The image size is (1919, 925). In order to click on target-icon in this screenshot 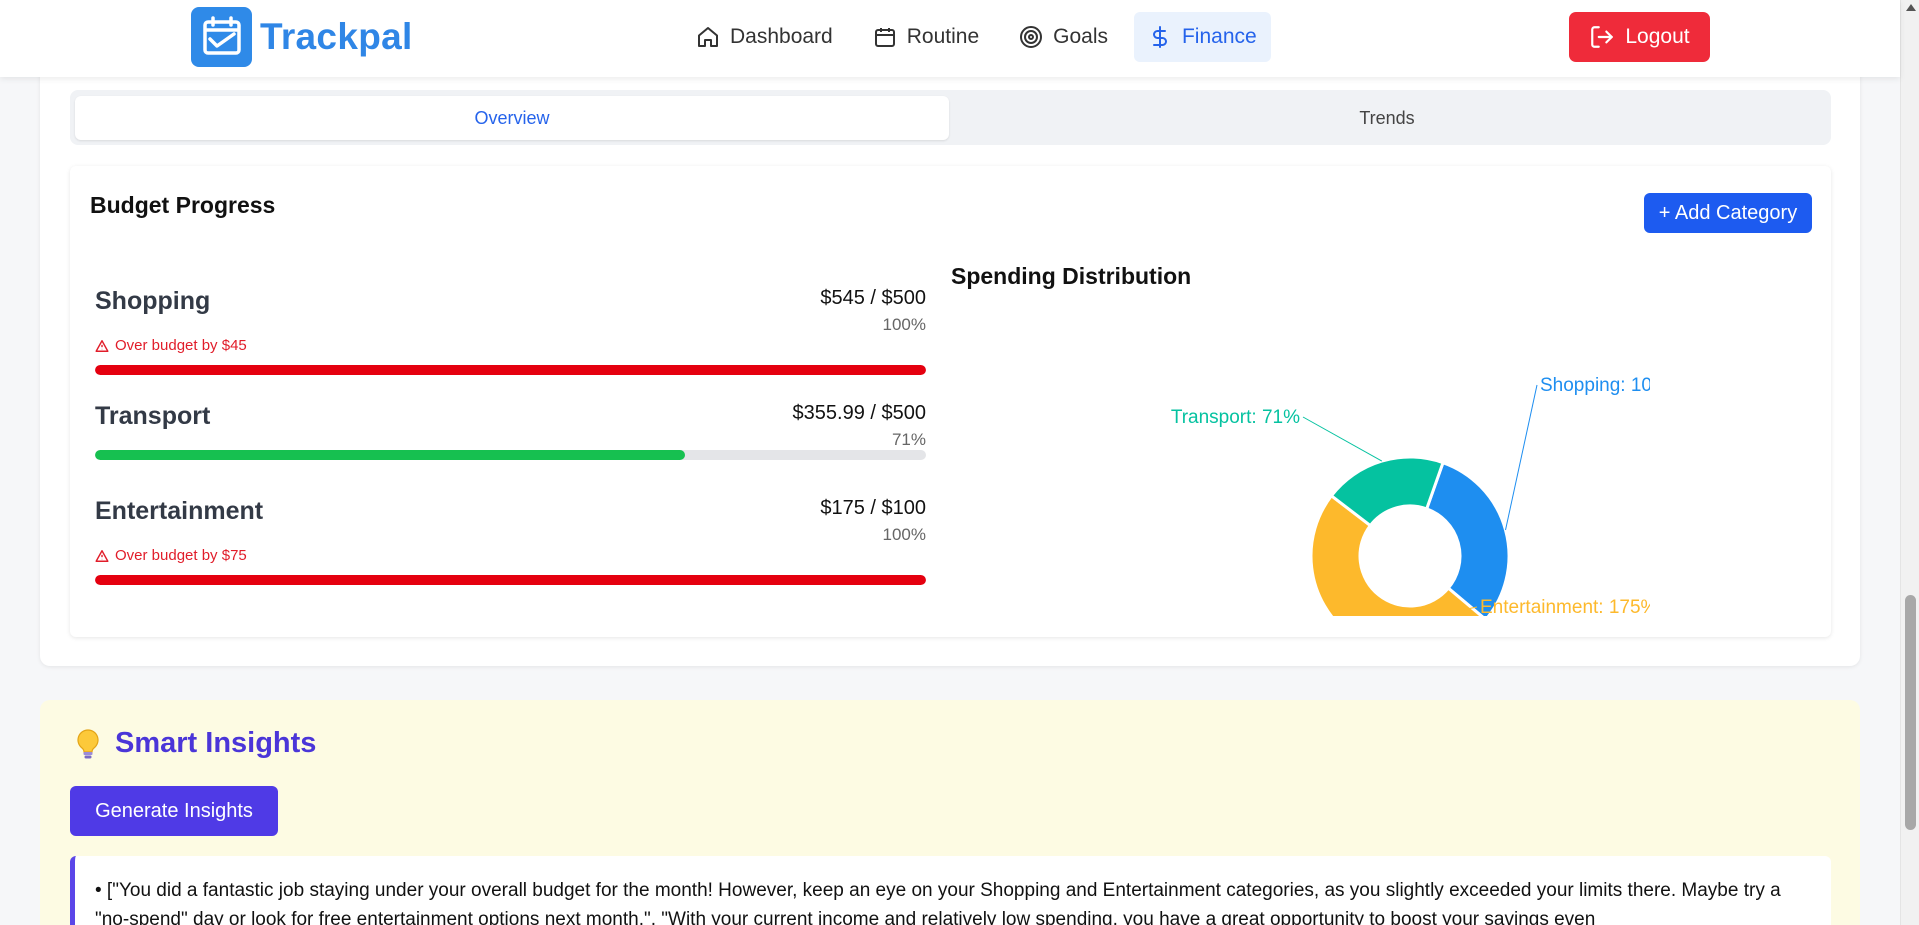, I will do `click(1031, 37)`.